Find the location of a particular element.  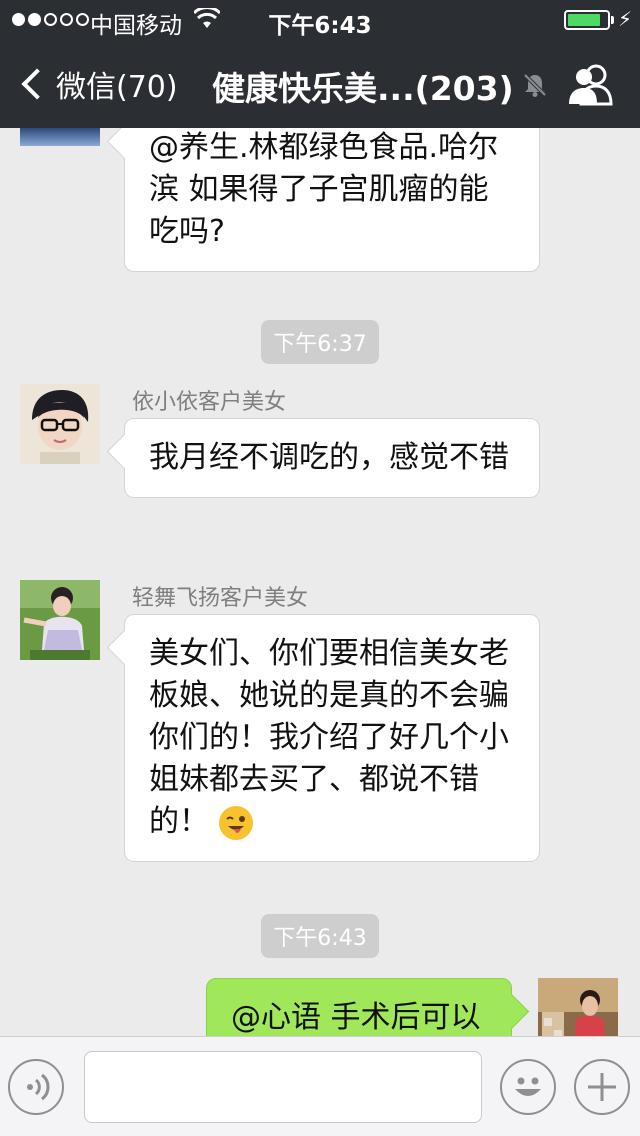

input-bar is located at coordinates (320, 1086).